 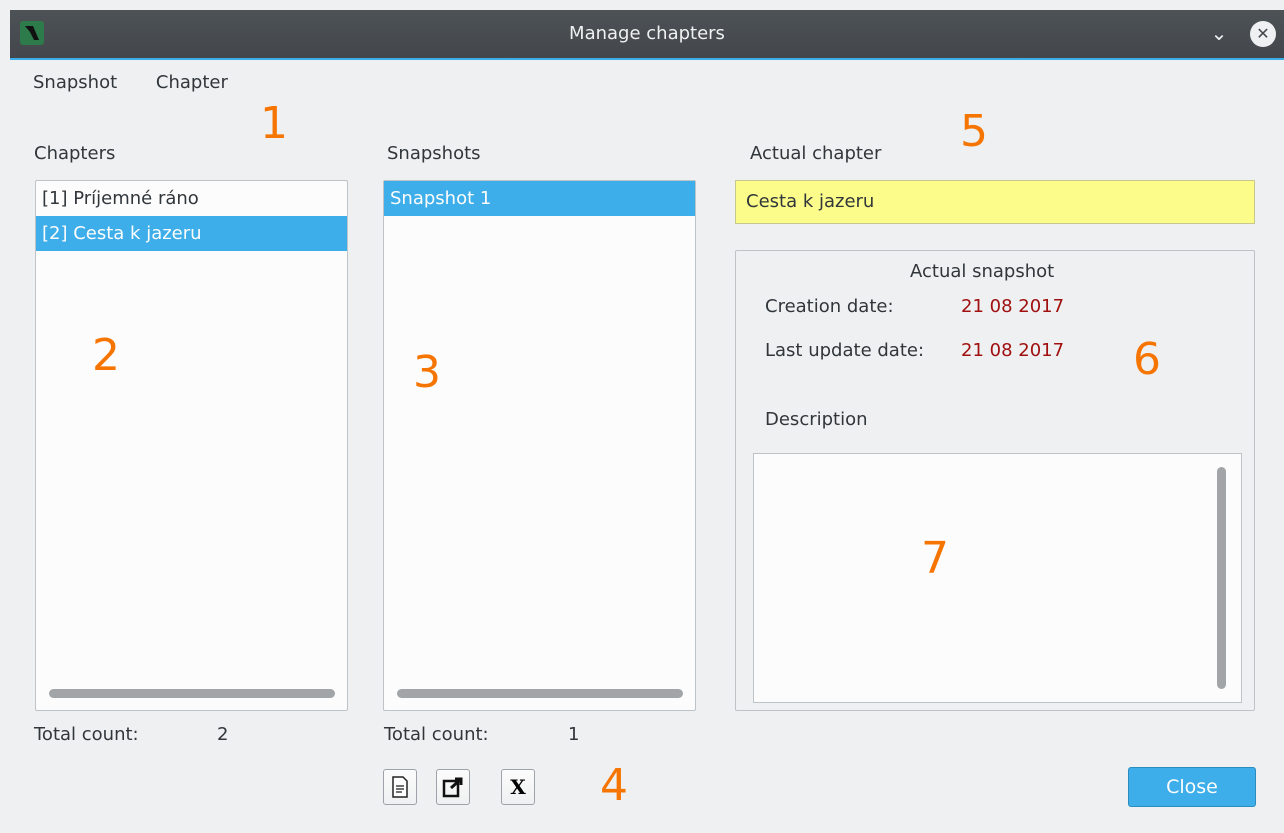 I want to click on snapshots-total-label: Total count:, so click(x=436, y=734).